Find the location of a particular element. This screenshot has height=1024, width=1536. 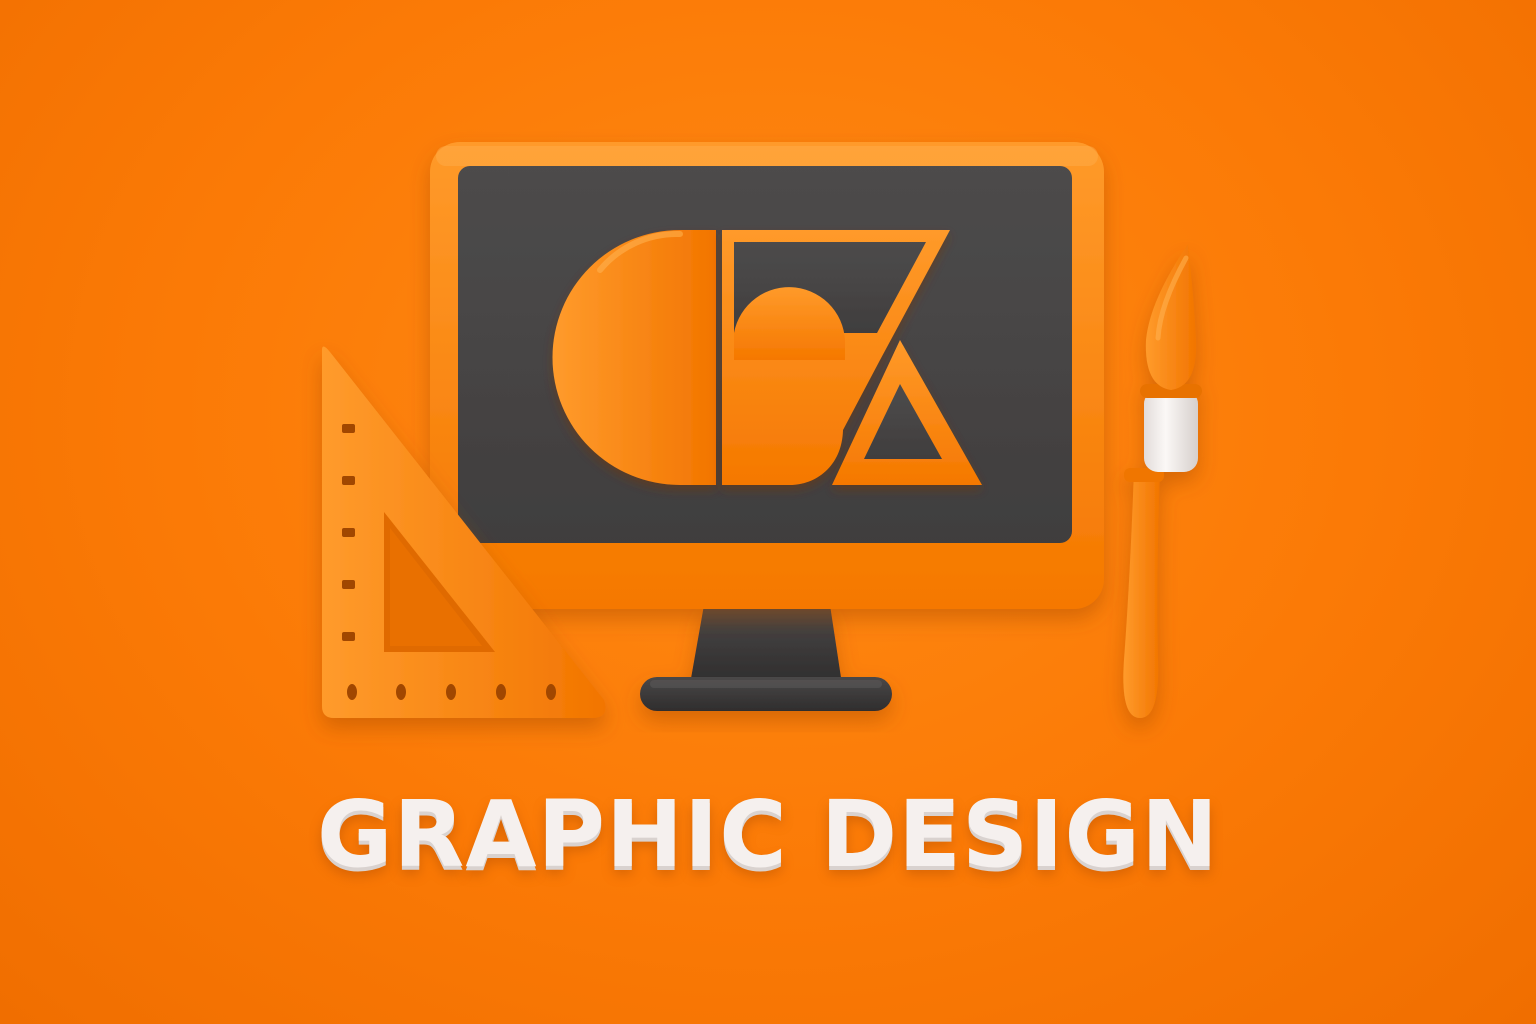

caption-title: GRAPHIC DESIGN is located at coordinates (768, 834).